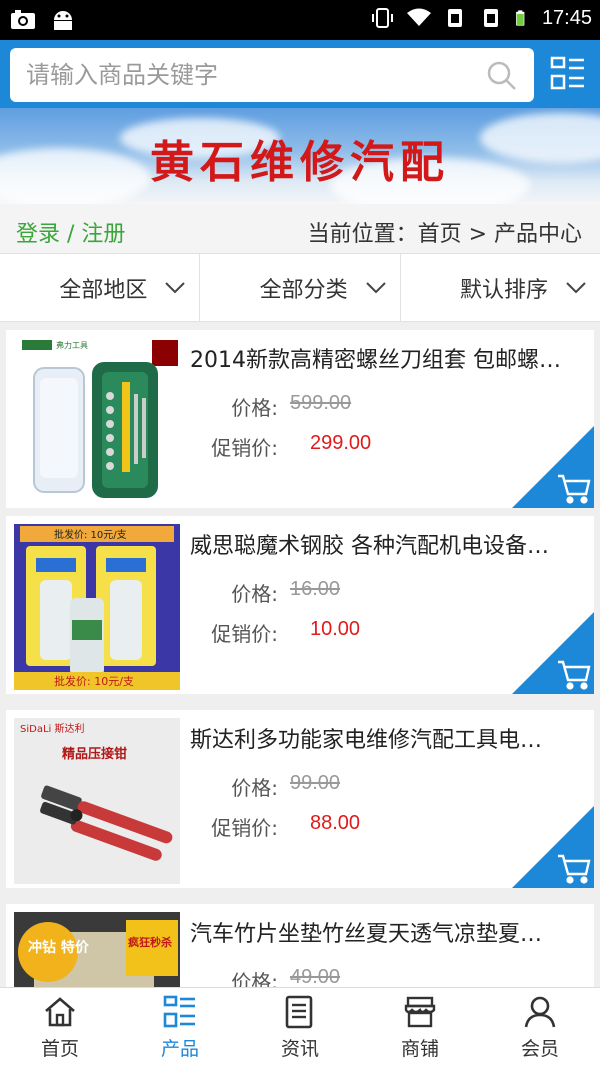 This screenshot has height=1067, width=600. I want to click on nav-label: 商铺, so click(419, 1049).